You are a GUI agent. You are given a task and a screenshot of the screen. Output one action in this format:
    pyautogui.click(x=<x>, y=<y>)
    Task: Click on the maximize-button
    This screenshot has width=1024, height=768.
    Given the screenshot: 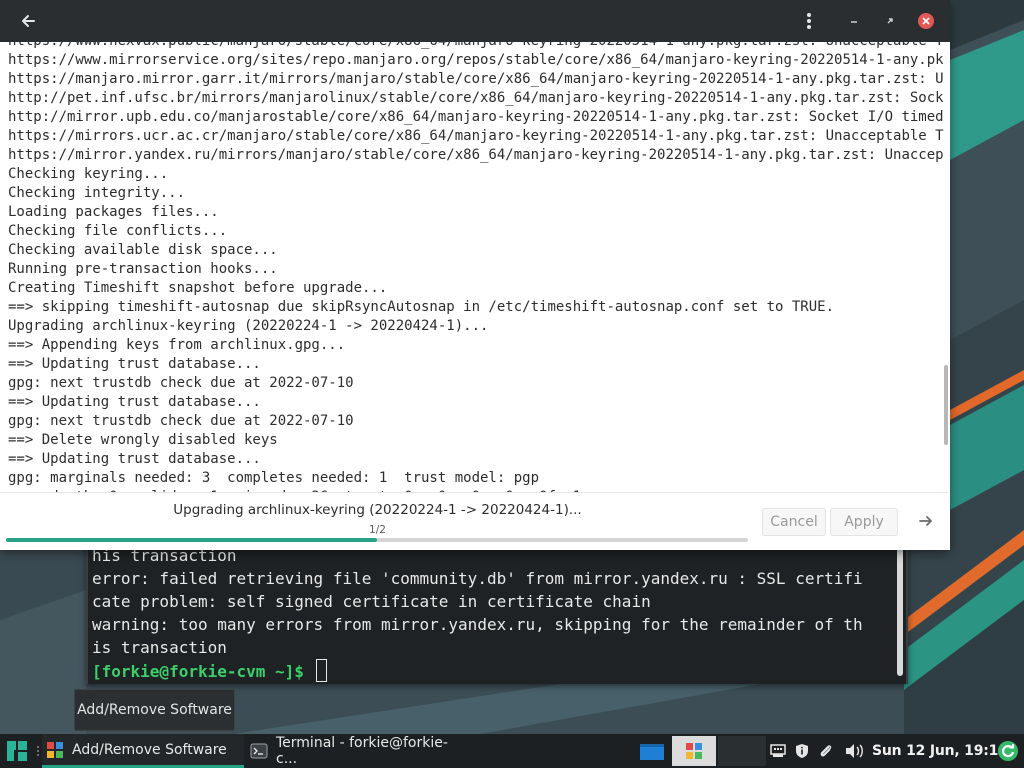 What is the action you would take?
    pyautogui.click(x=890, y=21)
    